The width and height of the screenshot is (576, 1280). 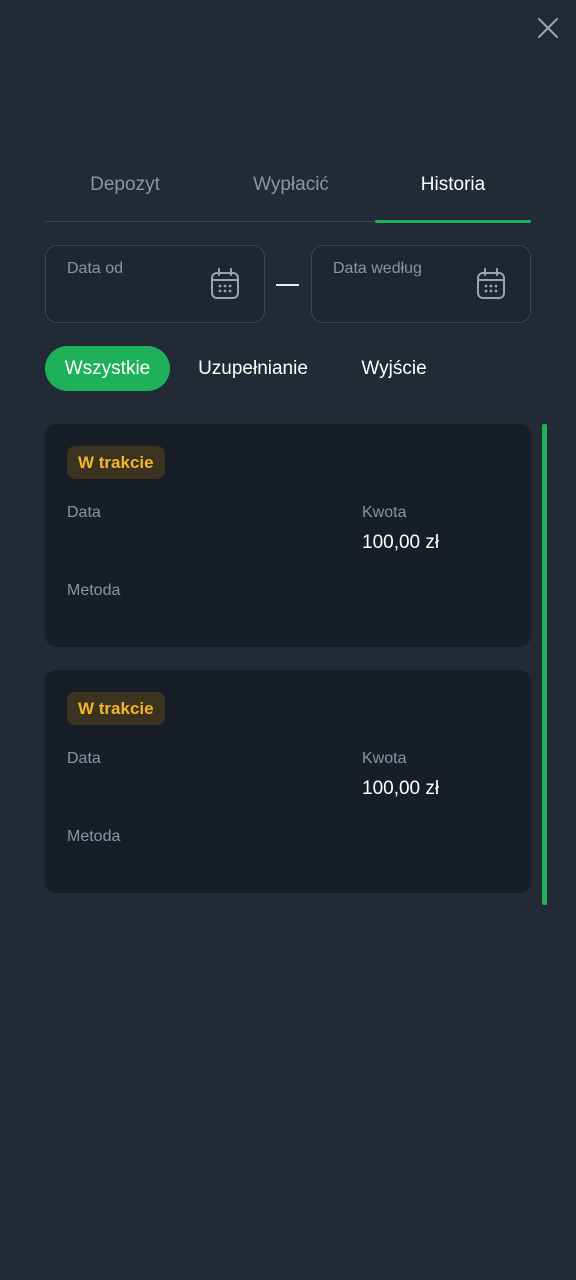 I want to click on tab-deposit: Depozyt, so click(x=125, y=191).